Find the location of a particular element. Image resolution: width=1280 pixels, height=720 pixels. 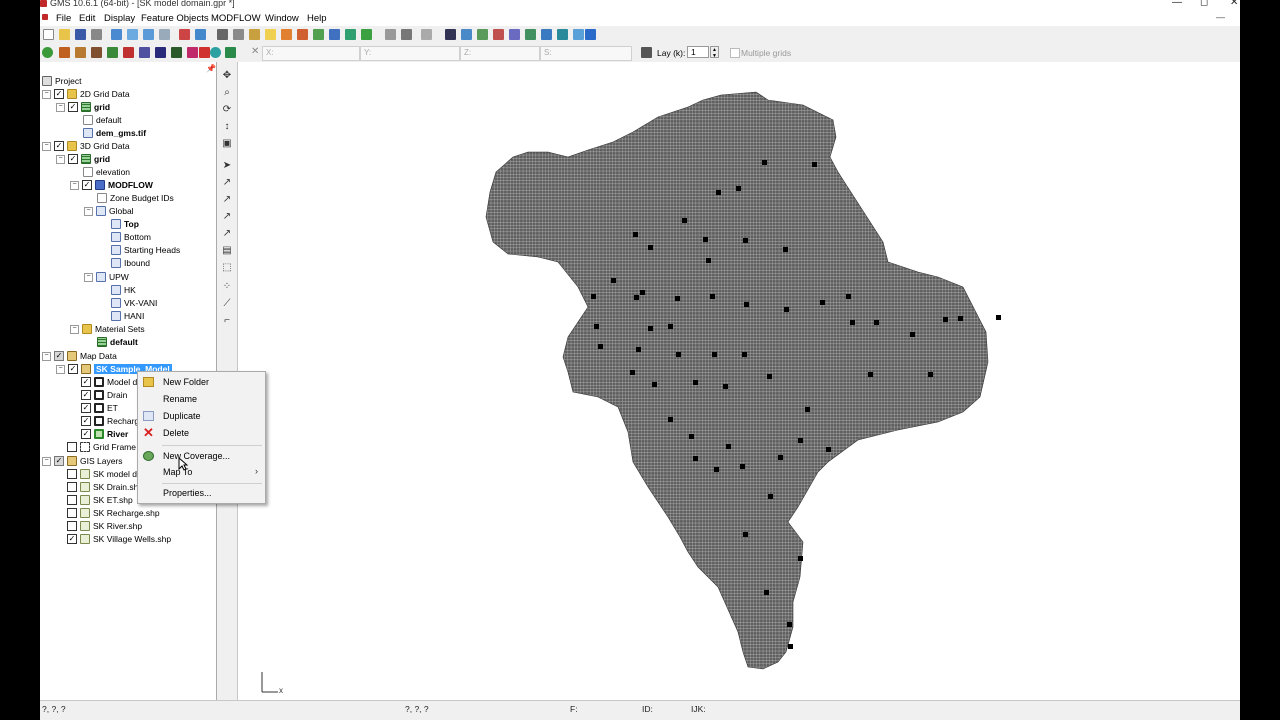

scatter-module-icon is located at coordinates (128, 52).